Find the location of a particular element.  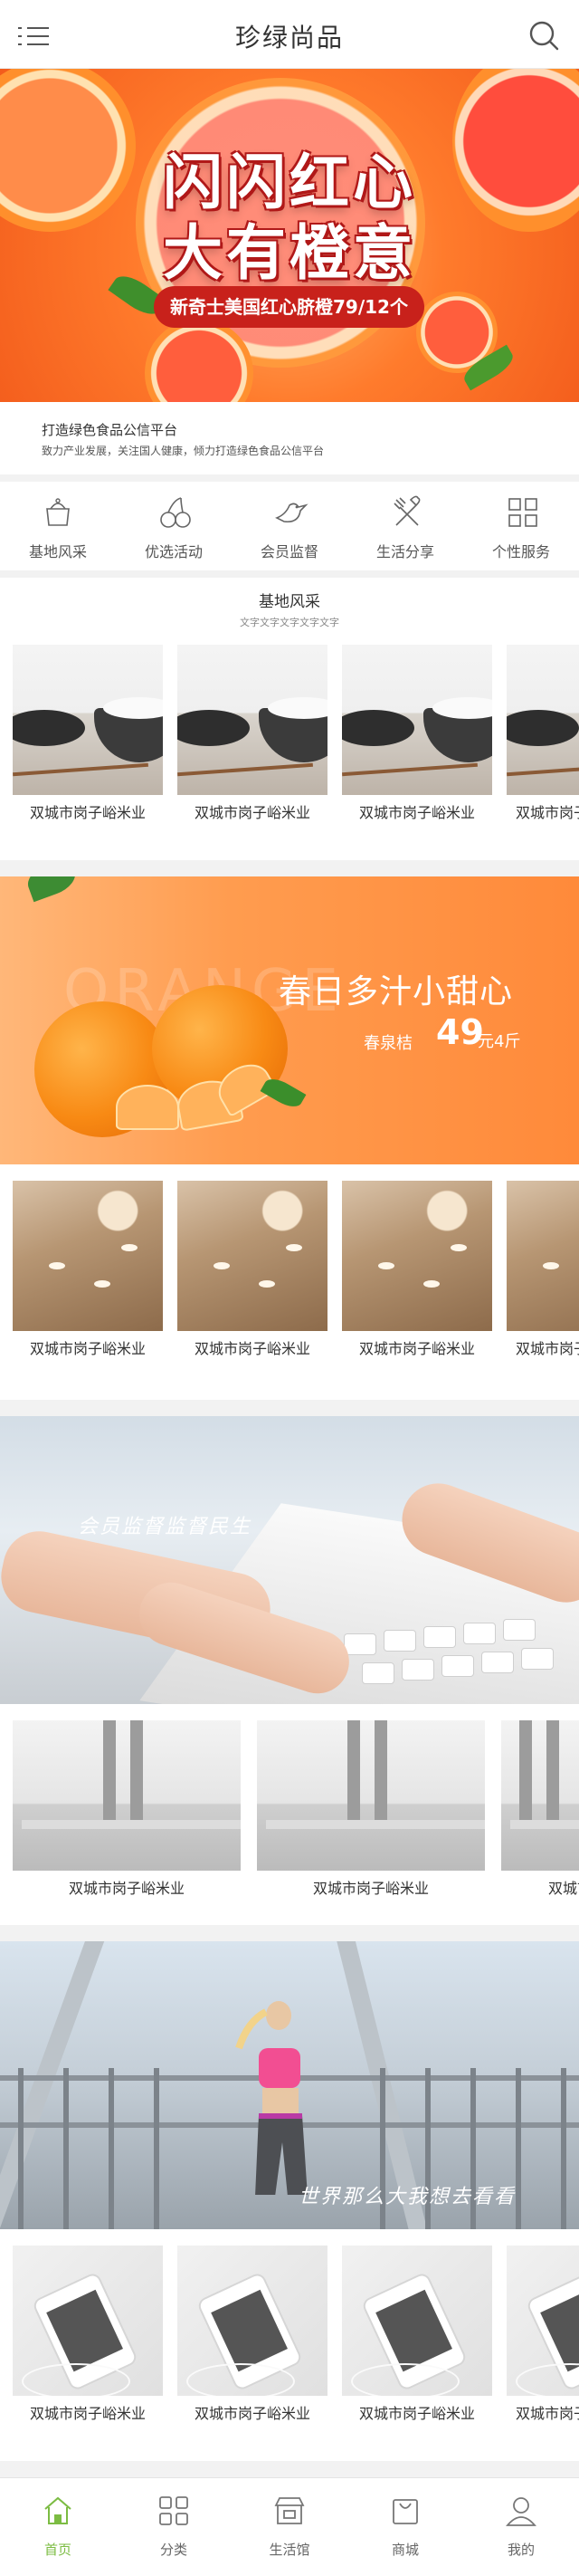

nav-label: 基地风采 is located at coordinates (57, 551).